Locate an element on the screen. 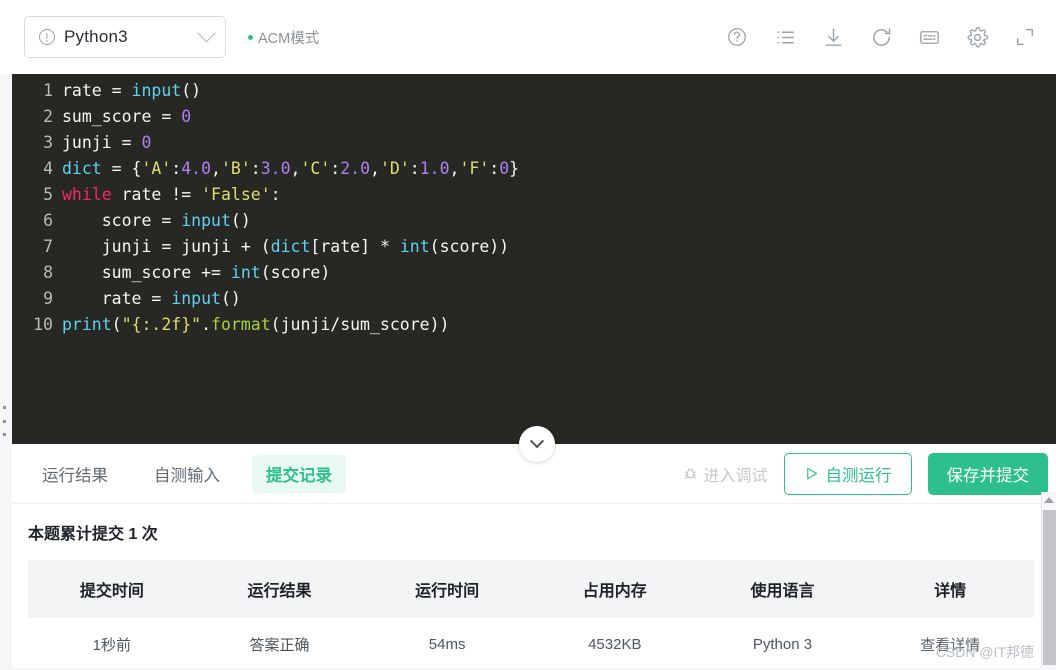  expand-icon is located at coordinates (1025, 37).